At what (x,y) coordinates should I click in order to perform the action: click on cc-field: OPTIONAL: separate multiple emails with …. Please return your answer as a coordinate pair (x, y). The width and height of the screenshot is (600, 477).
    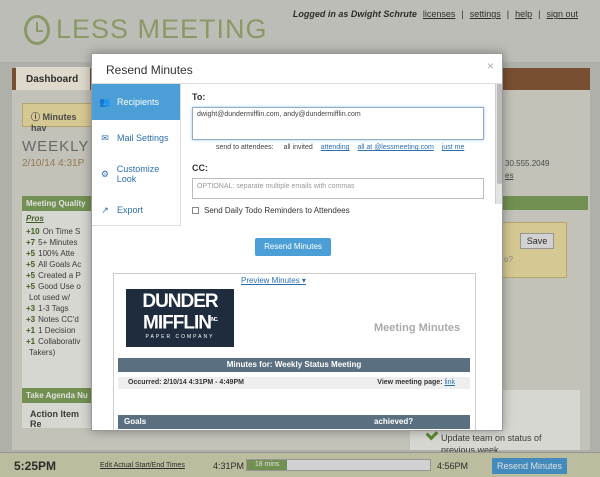
    Looking at the image, I should click on (338, 188).